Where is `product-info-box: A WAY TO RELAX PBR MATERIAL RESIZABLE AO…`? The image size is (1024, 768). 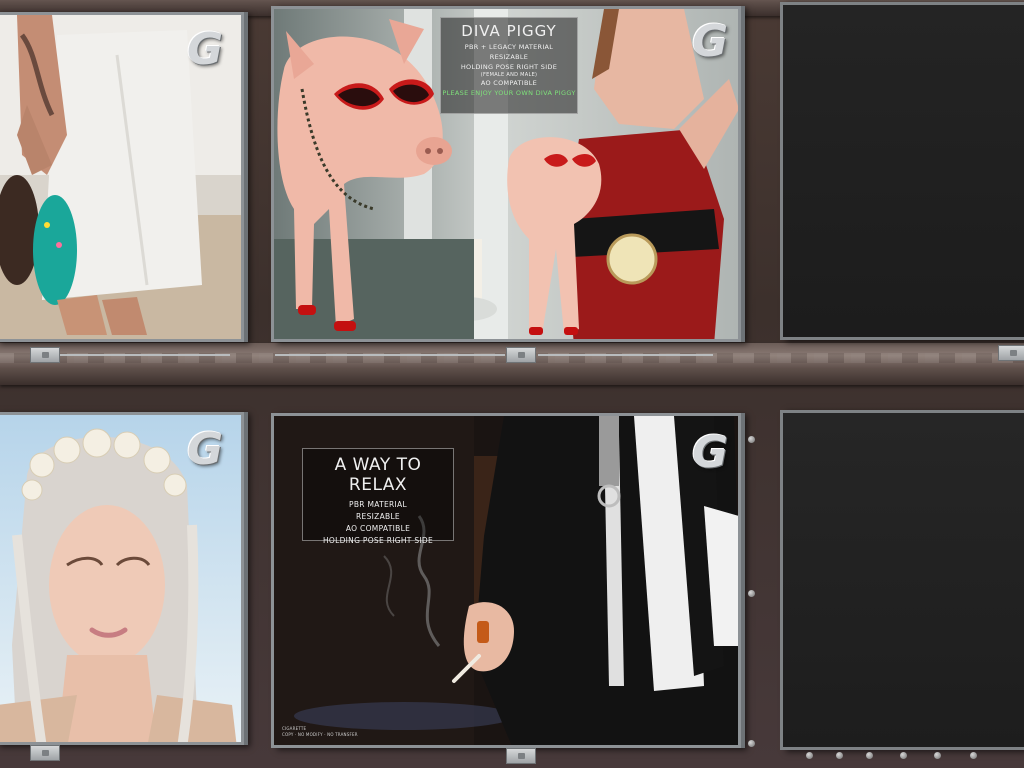 product-info-box: A WAY TO RELAX PBR MATERIAL RESIZABLE AO… is located at coordinates (378, 496).